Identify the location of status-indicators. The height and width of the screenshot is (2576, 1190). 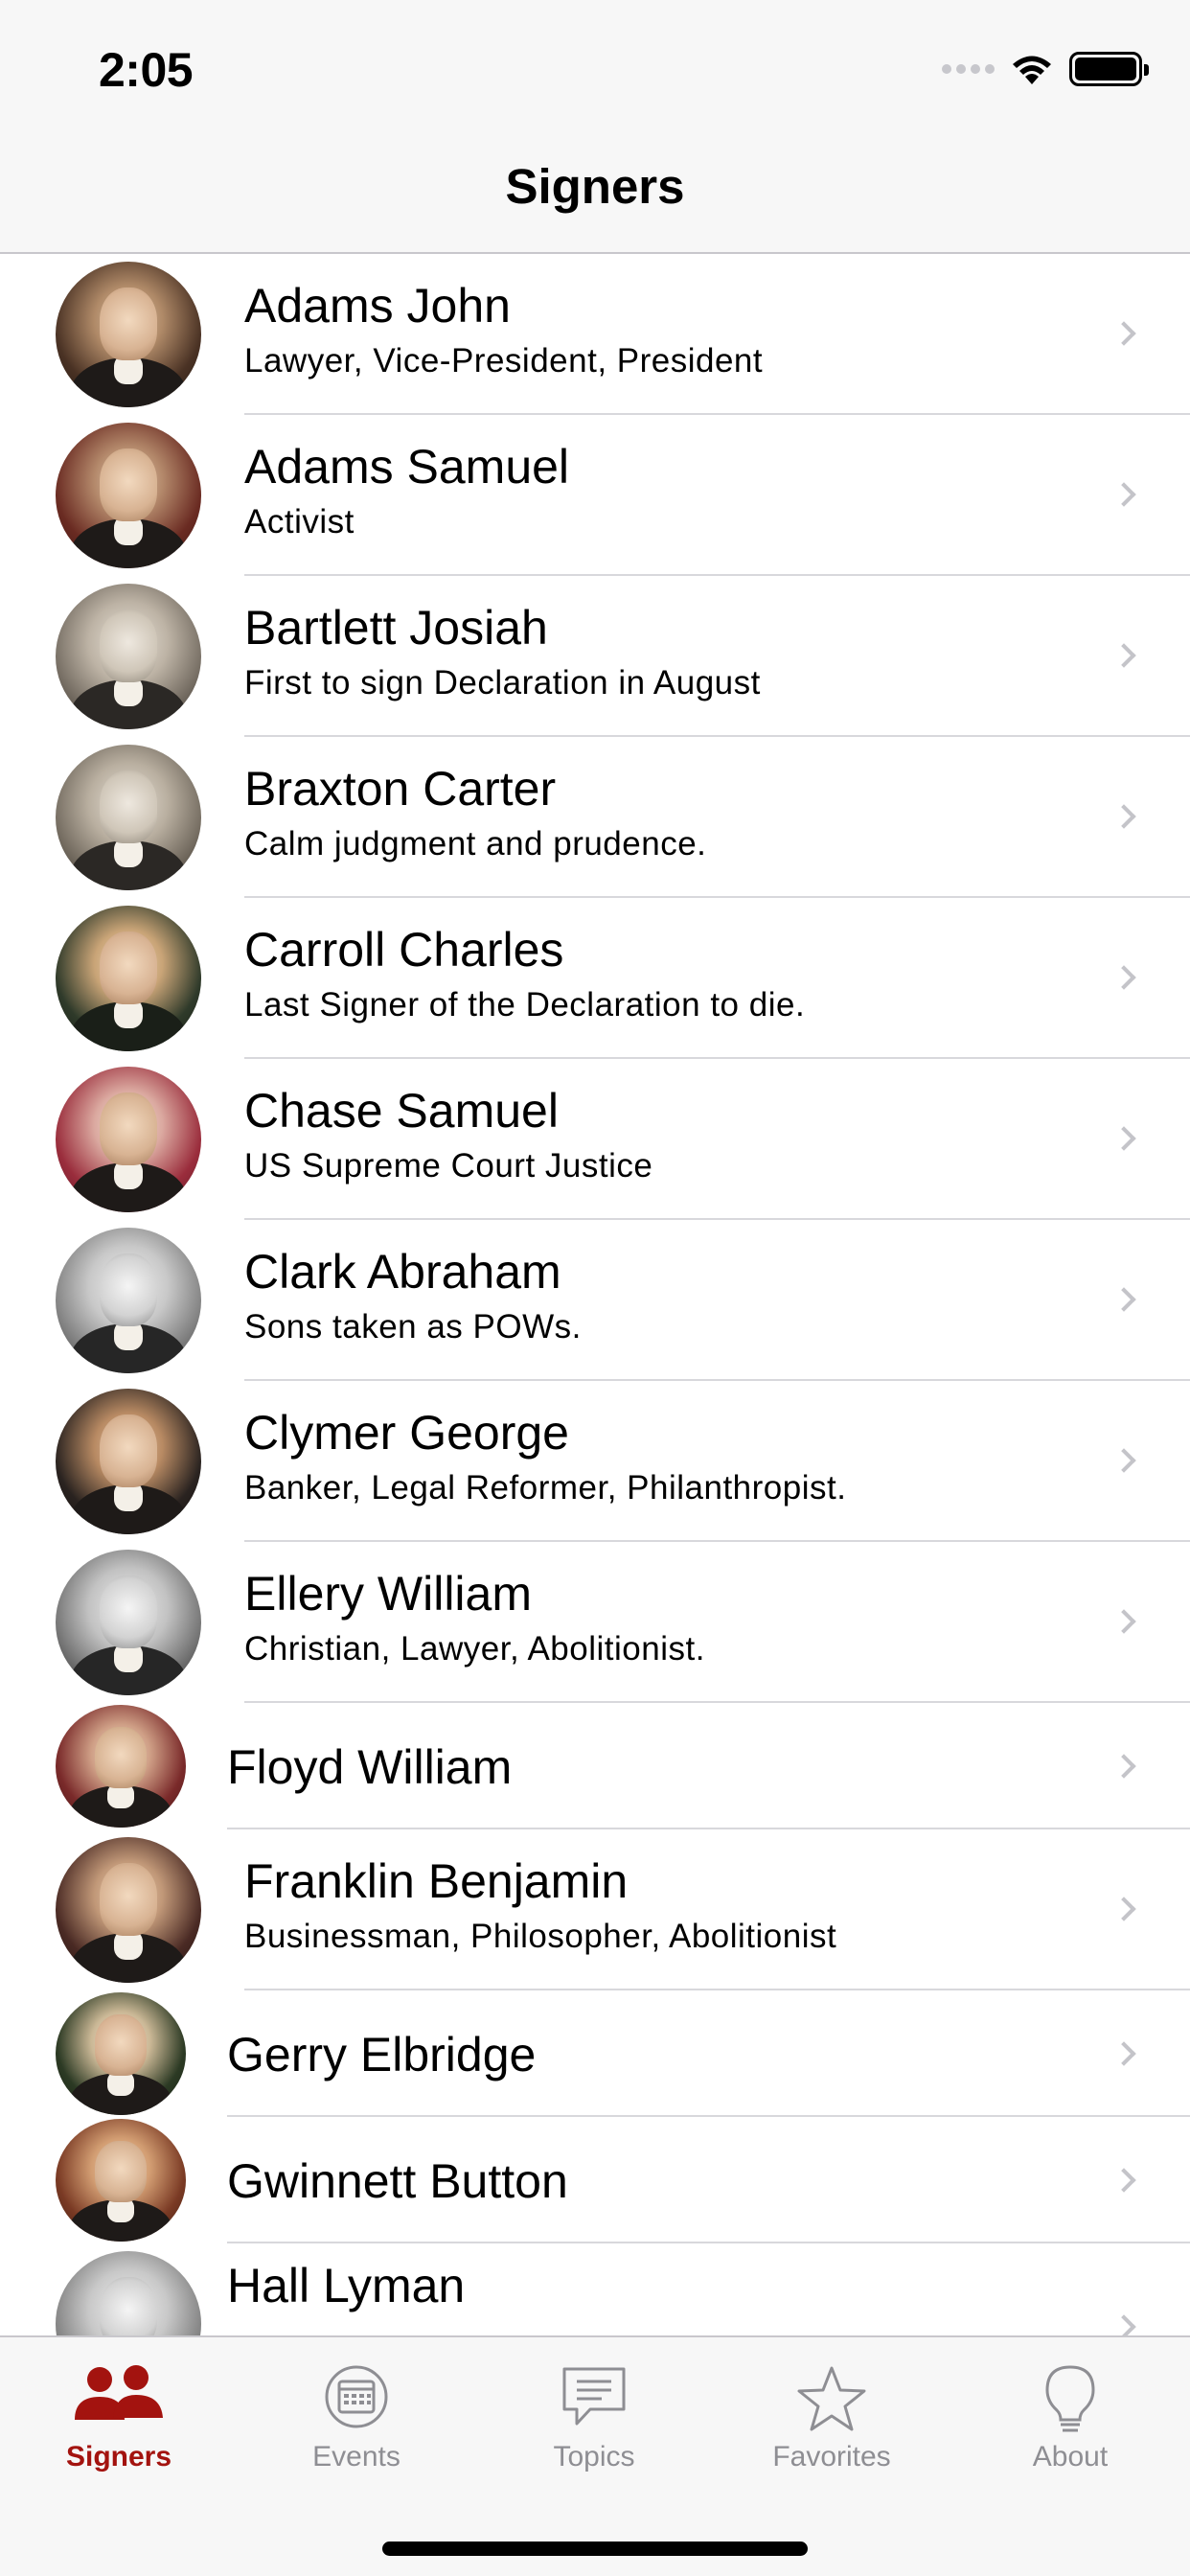
(1045, 69).